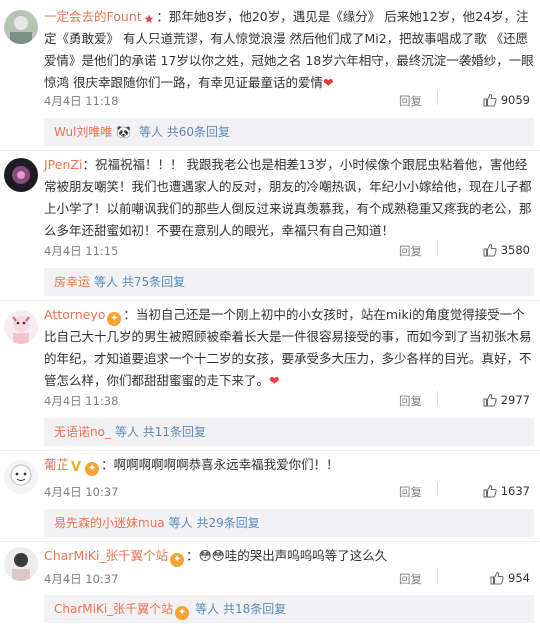 The width and height of the screenshot is (540, 624). Describe the element at coordinates (109, 523) in the screenshot. I see `sub-reply-username: 易先森的小迷妹mua` at that location.